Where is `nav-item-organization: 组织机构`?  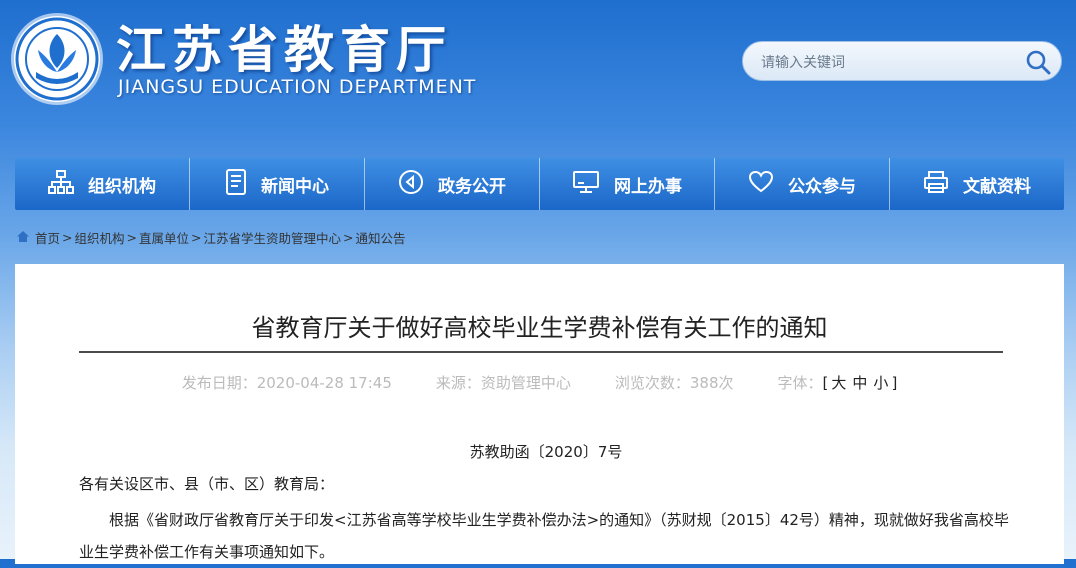
nav-item-organization: 组织机构 is located at coordinates (102, 184).